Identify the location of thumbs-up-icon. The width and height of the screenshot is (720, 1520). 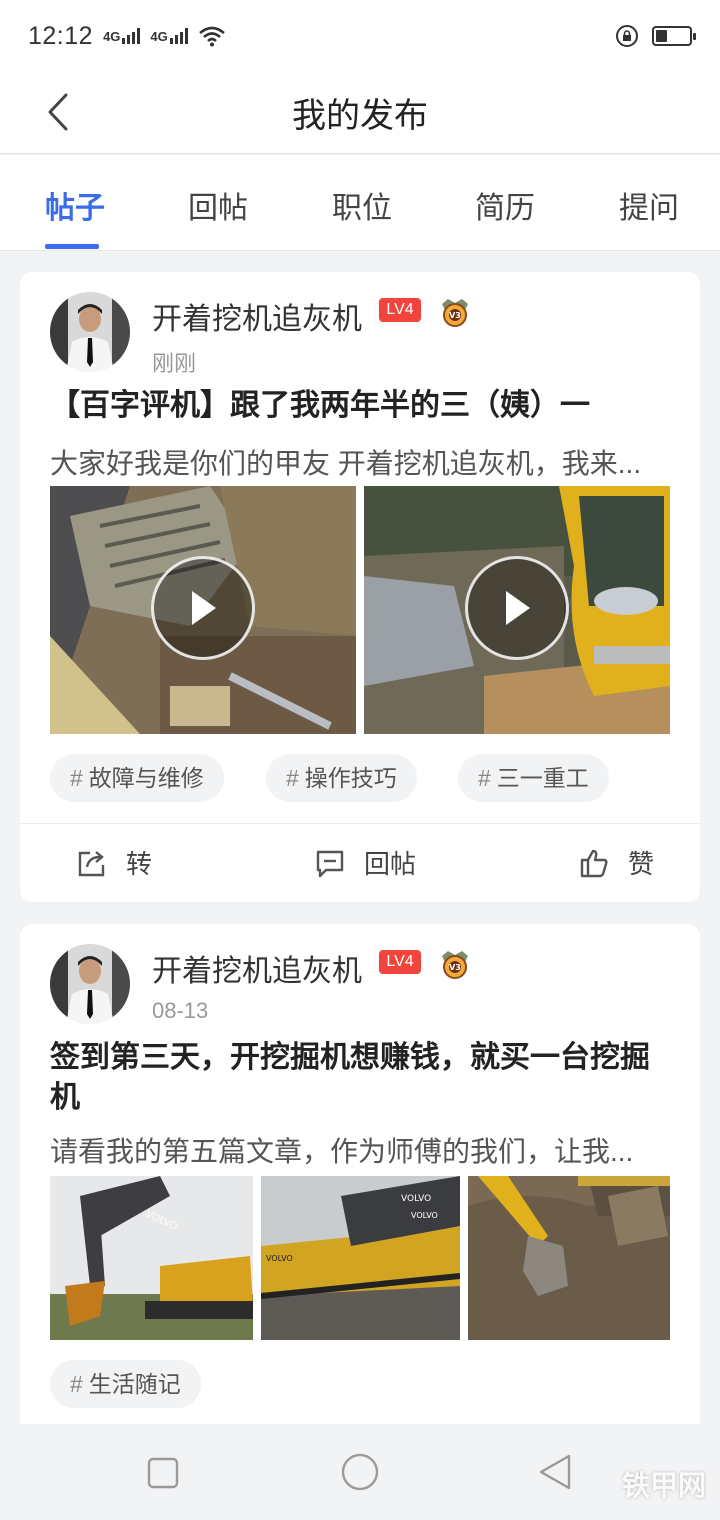
(594, 863).